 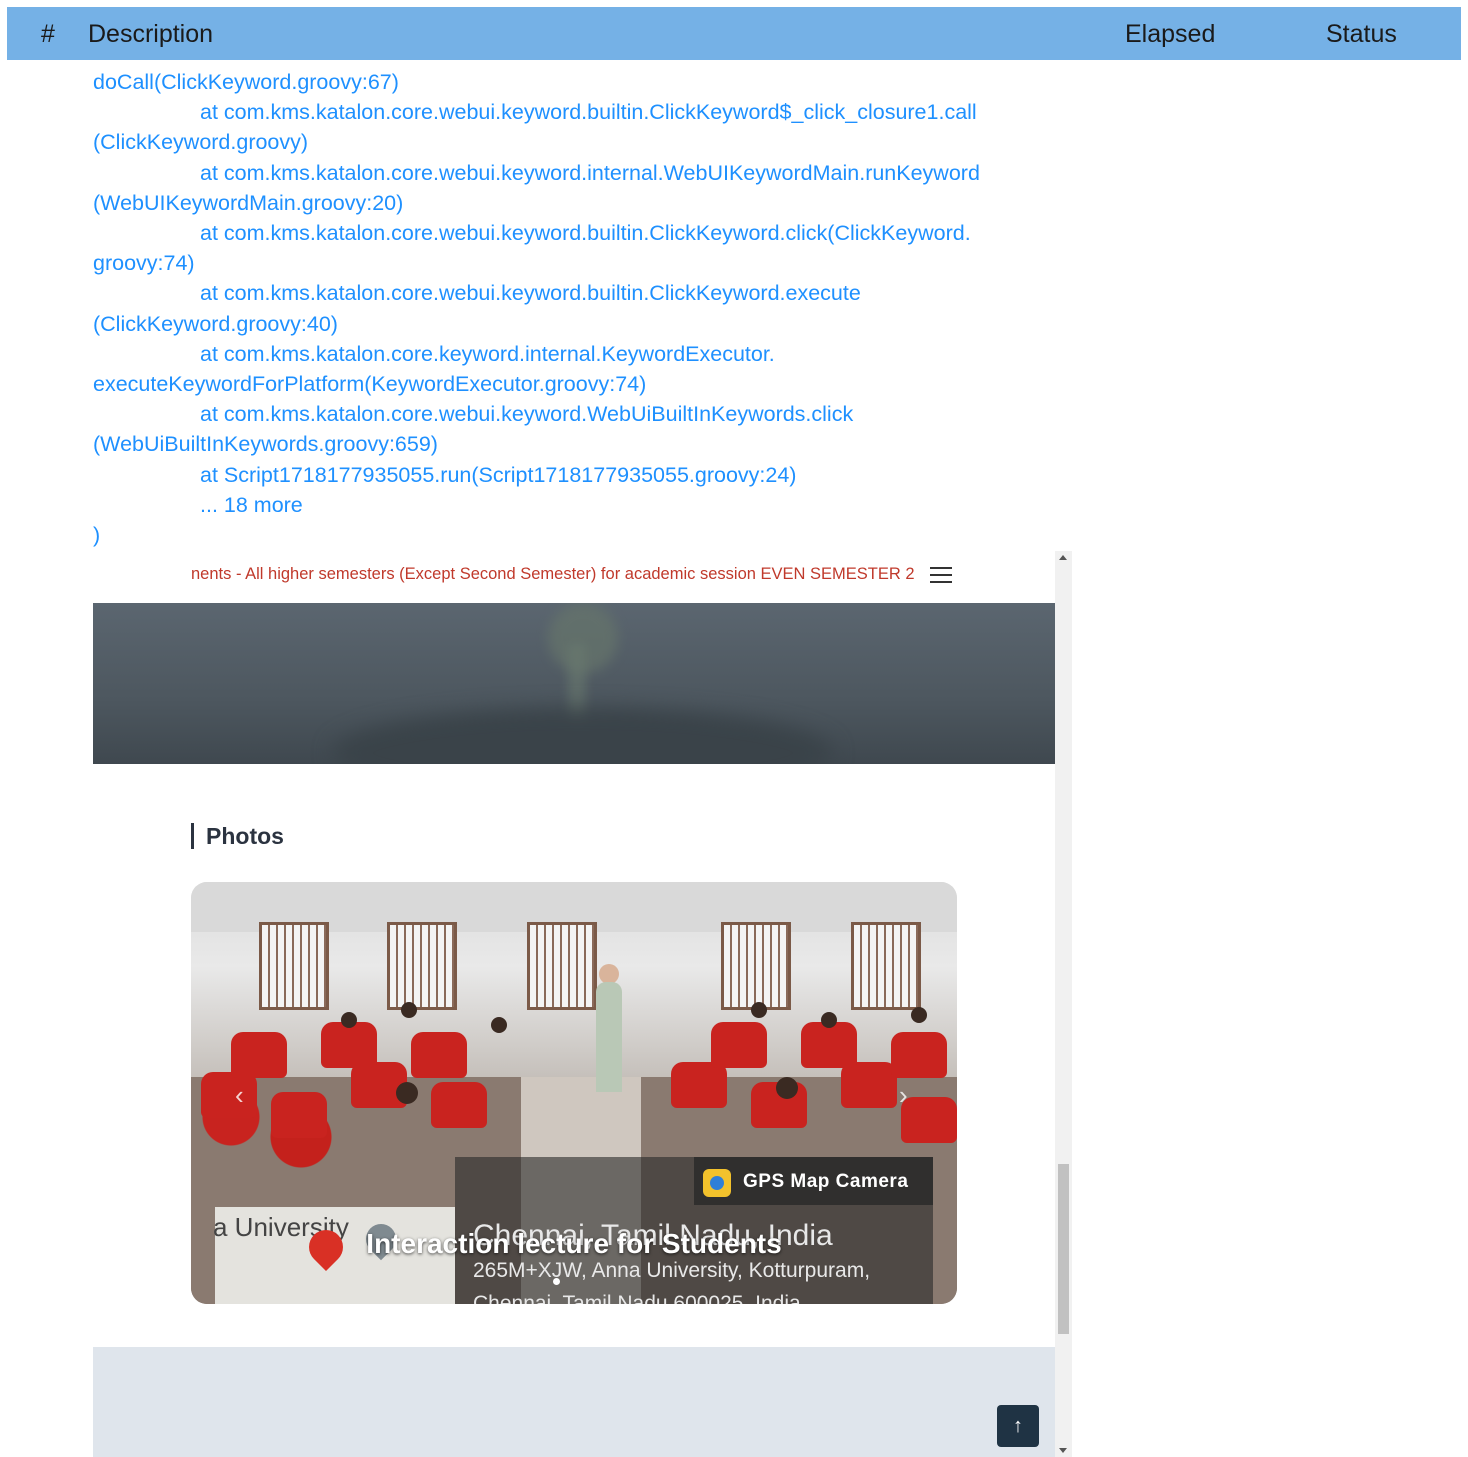 I want to click on scrollbar-thumb, so click(x=1063, y=1249).